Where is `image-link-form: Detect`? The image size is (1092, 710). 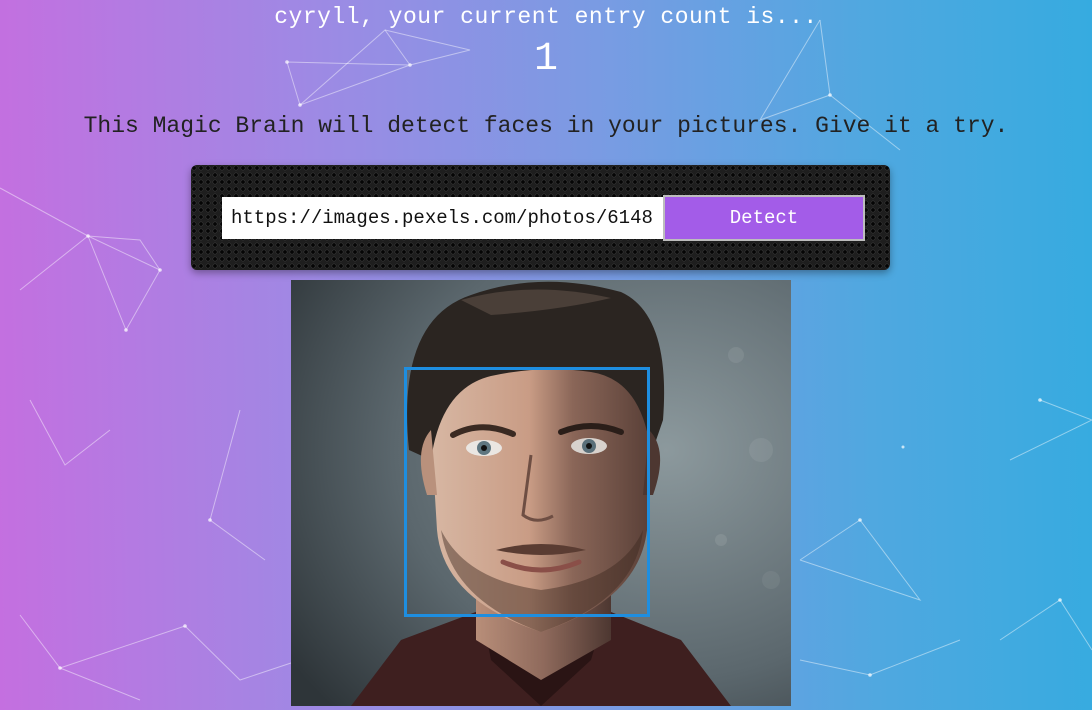
image-link-form: Detect is located at coordinates (540, 217).